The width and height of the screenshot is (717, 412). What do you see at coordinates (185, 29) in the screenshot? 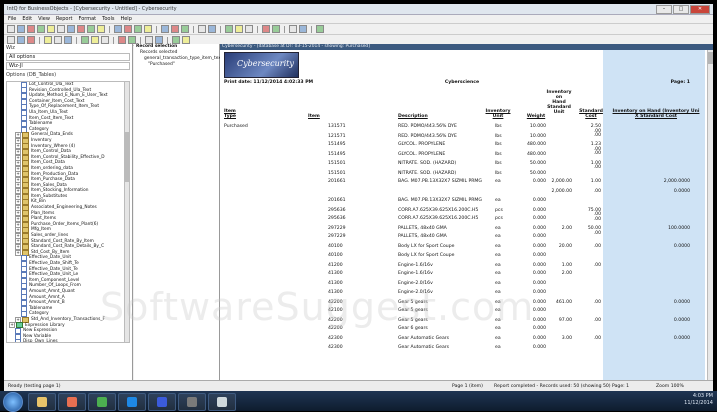
I see `text-icon` at bounding box center [185, 29].